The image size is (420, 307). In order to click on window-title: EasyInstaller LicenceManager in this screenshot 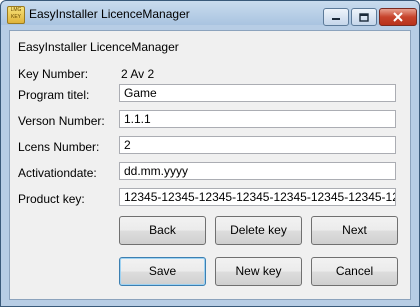, I will do `click(109, 14)`.